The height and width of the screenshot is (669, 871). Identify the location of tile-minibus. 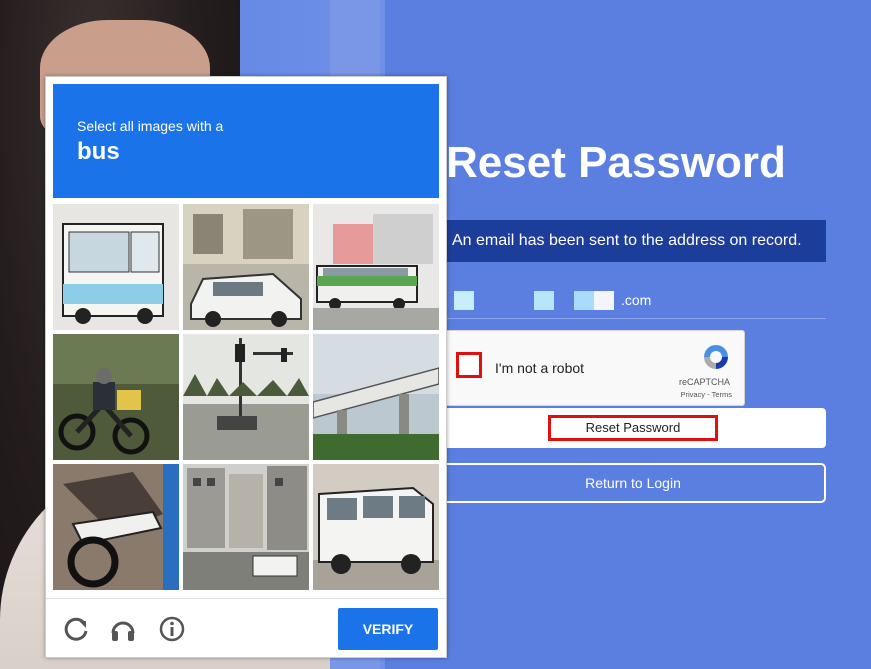
(376, 527).